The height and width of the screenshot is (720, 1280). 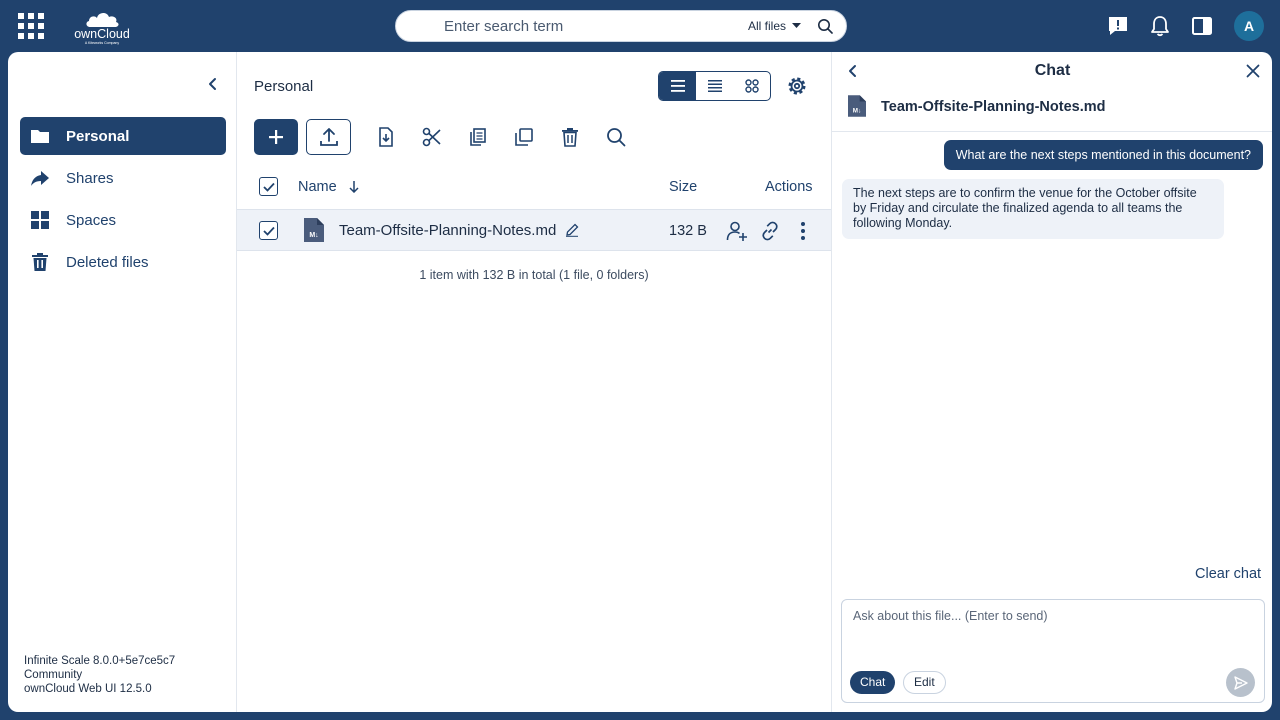 What do you see at coordinates (1053, 634) in the screenshot?
I see `chat-input` at bounding box center [1053, 634].